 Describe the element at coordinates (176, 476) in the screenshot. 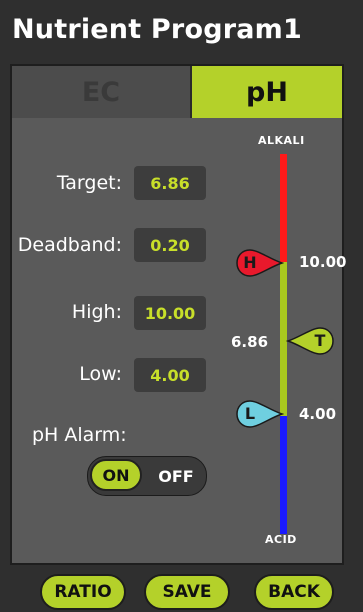

I see `alarm-off-option: OFF` at that location.